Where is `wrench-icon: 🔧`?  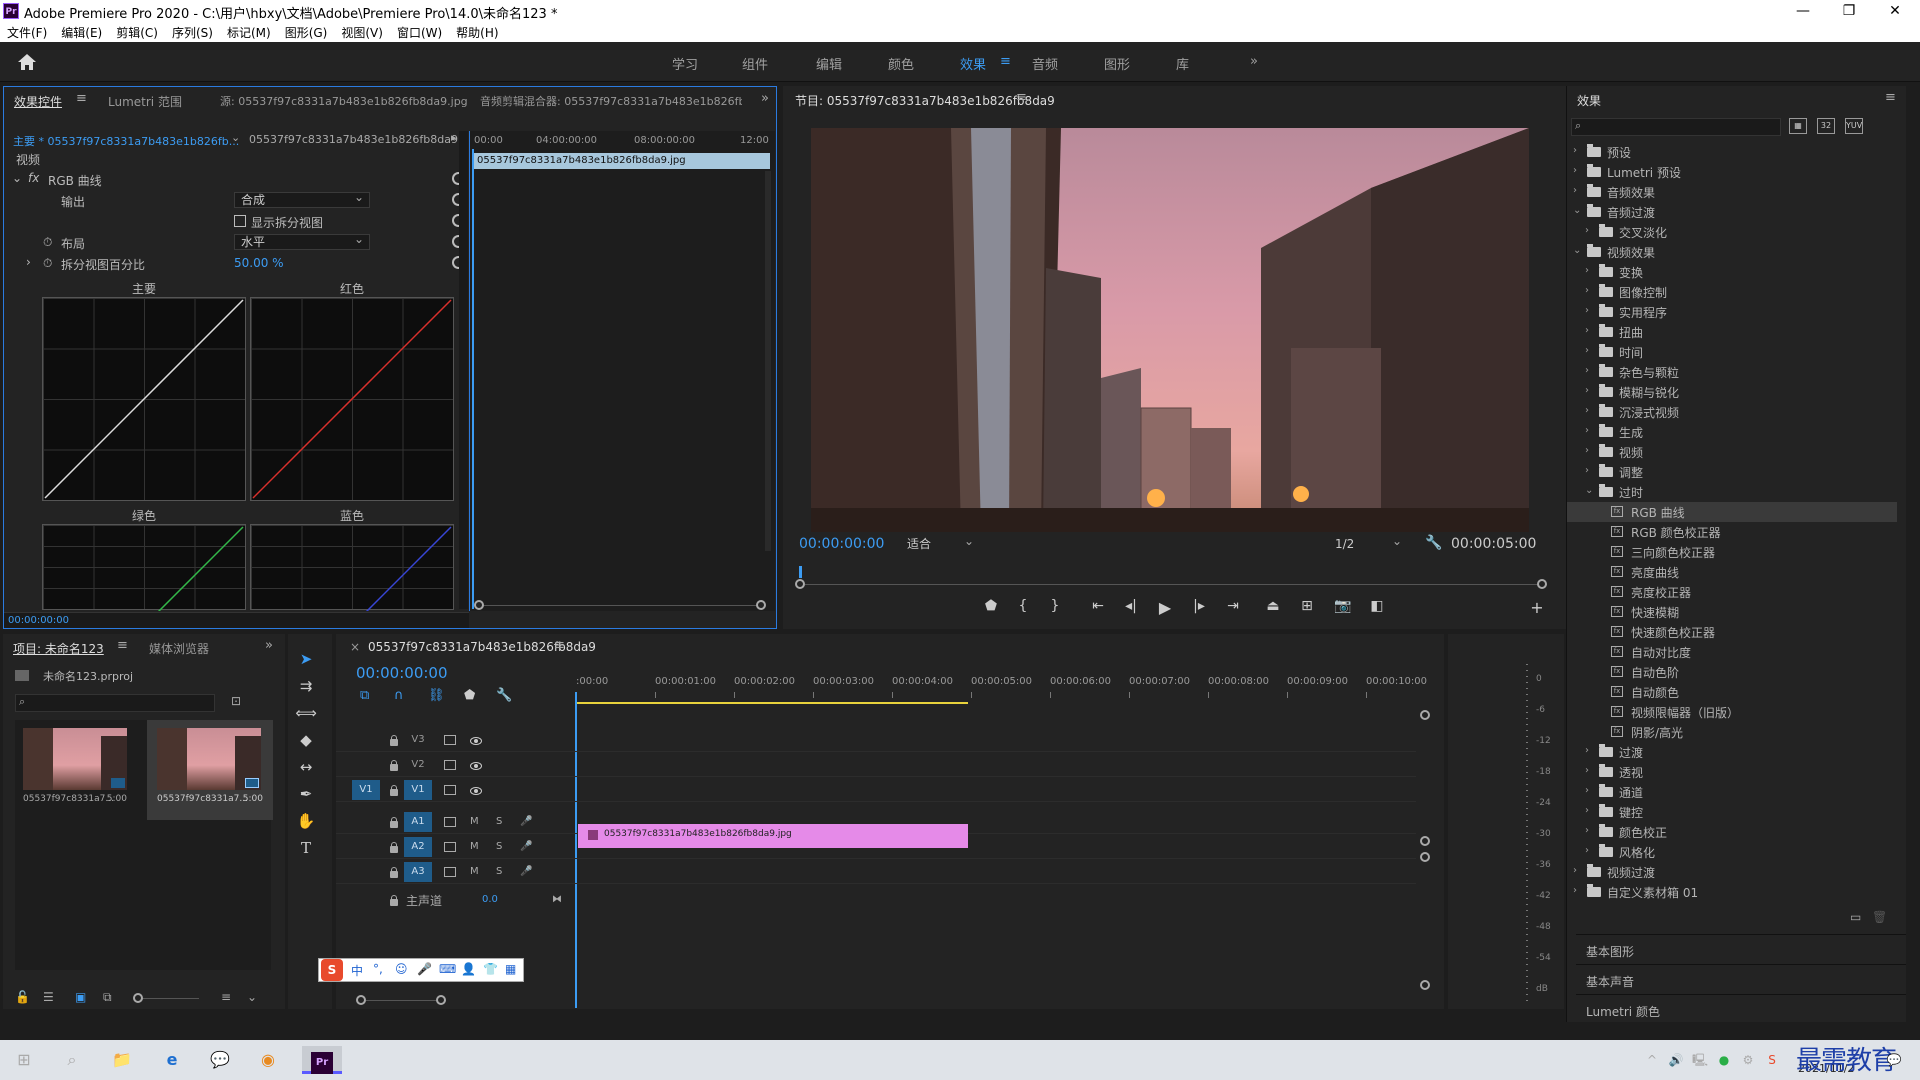
wrench-icon: 🔧 is located at coordinates (504, 695).